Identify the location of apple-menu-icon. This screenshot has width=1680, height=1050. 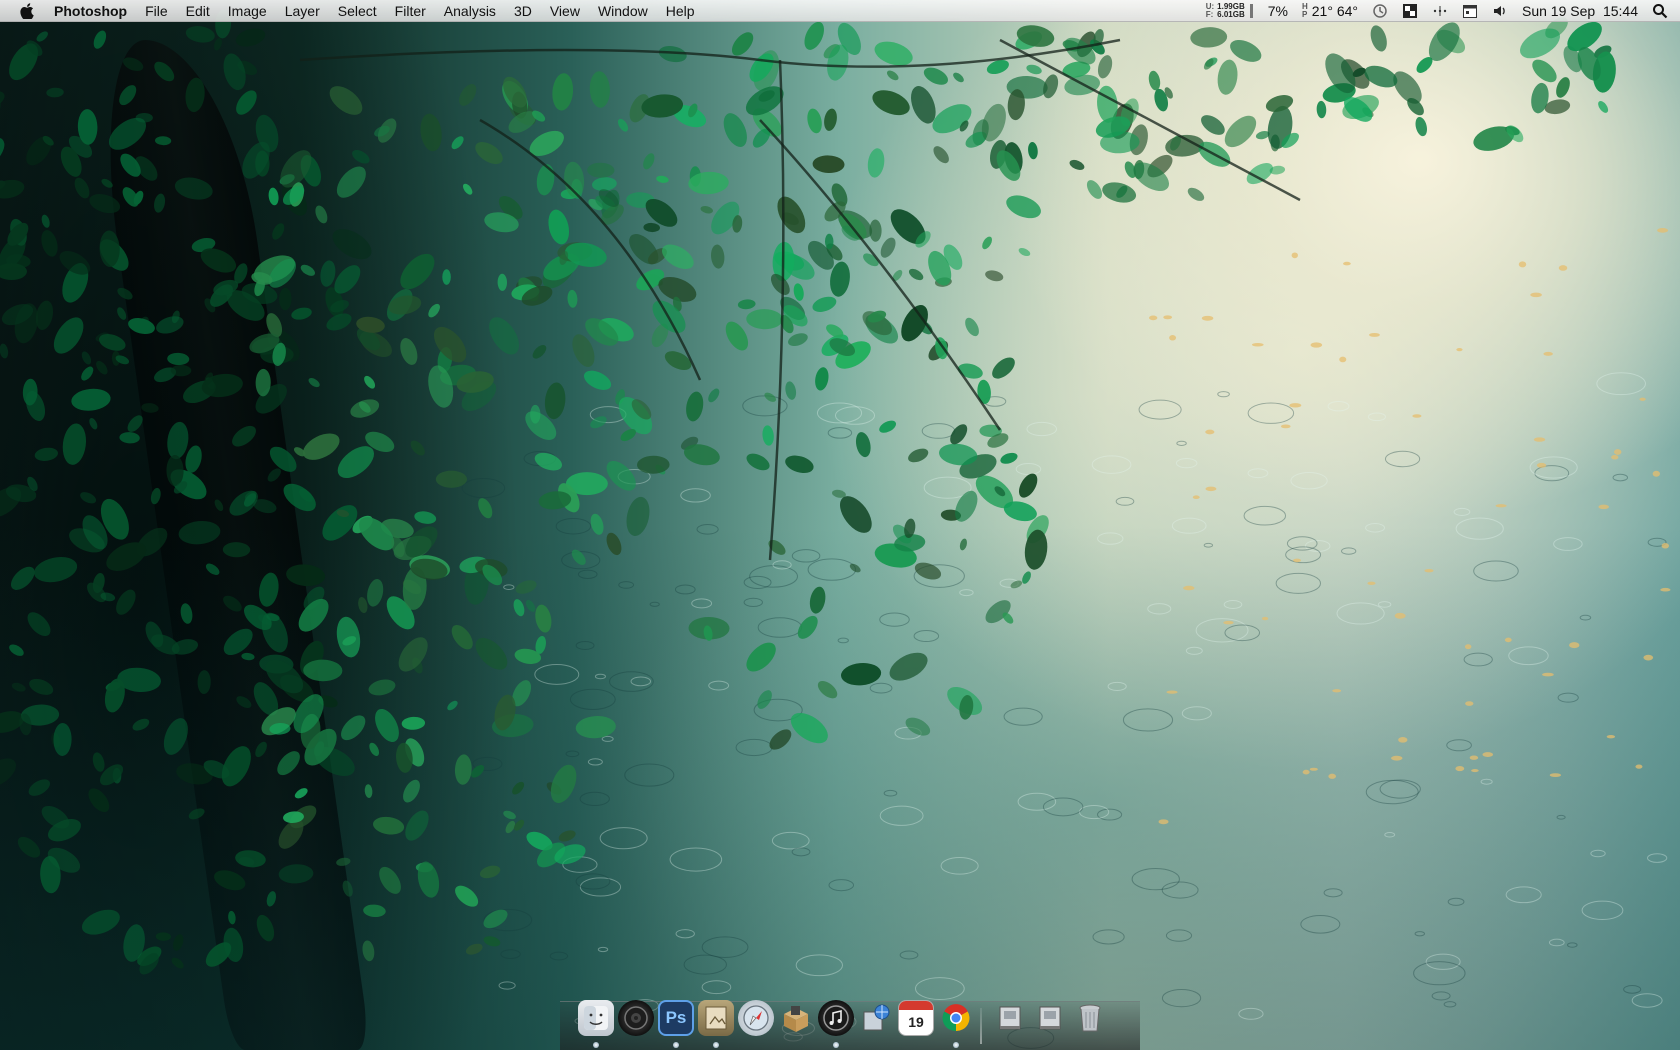
(27, 11).